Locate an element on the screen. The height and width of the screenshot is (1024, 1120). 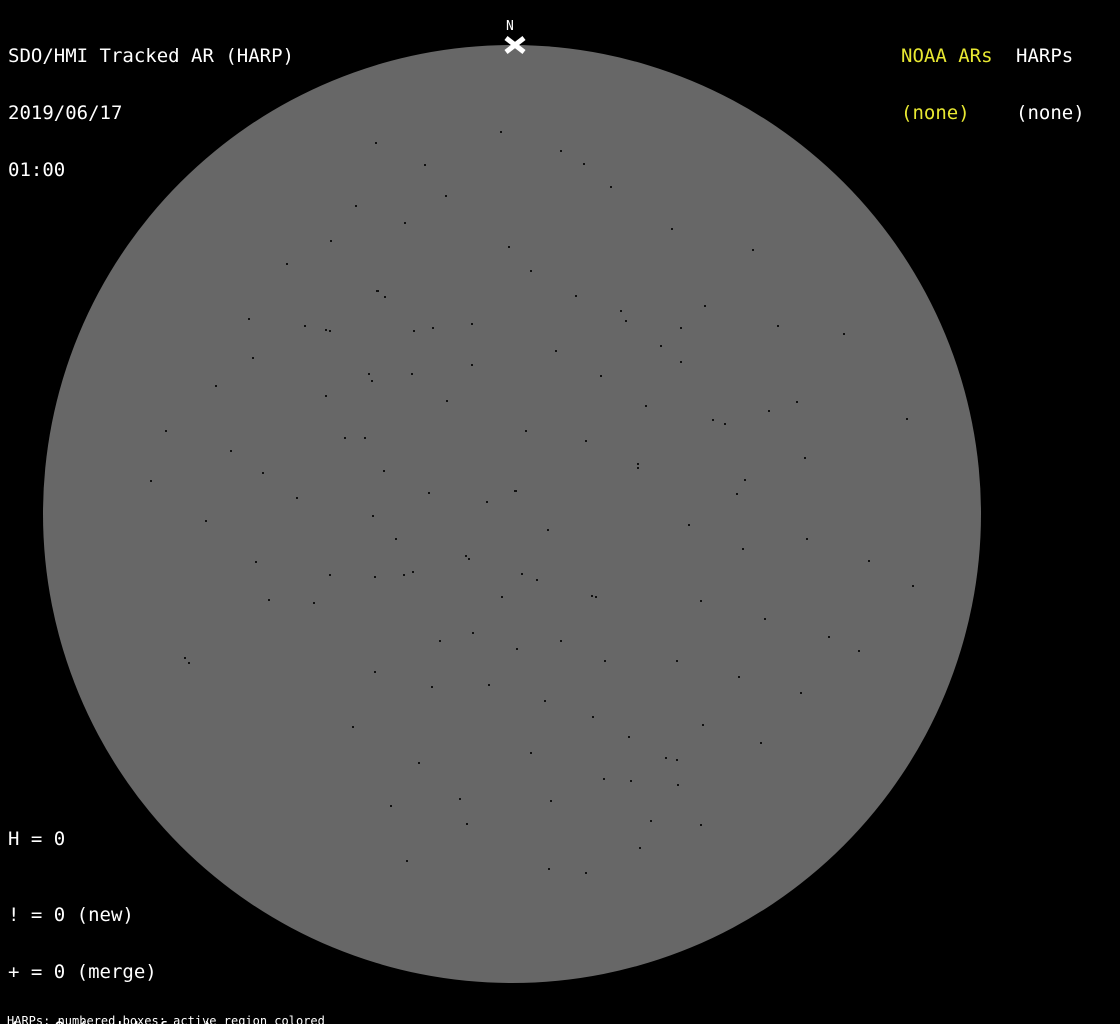
harps-label: HARPs is located at coordinates (1045, 56).